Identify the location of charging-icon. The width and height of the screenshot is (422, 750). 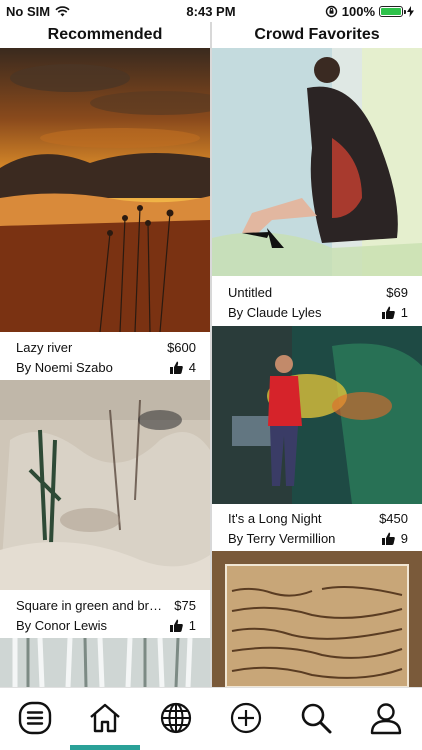
(410, 11).